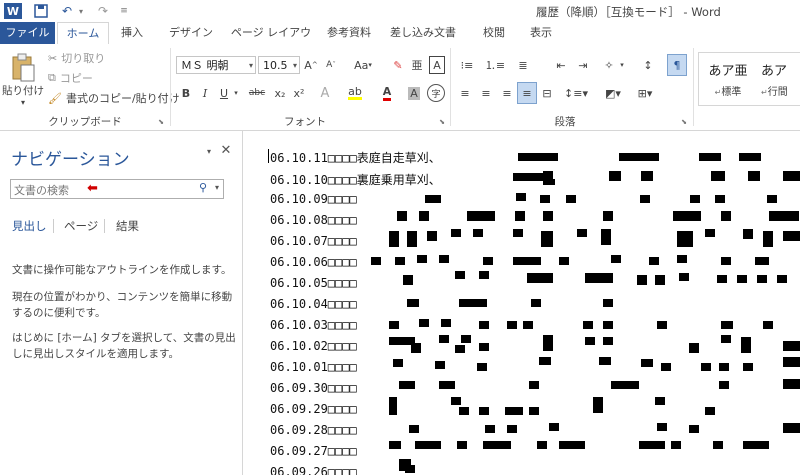 This screenshot has width=800, height=475. I want to click on document-line: 06.09.28□□□□, so click(313, 430).